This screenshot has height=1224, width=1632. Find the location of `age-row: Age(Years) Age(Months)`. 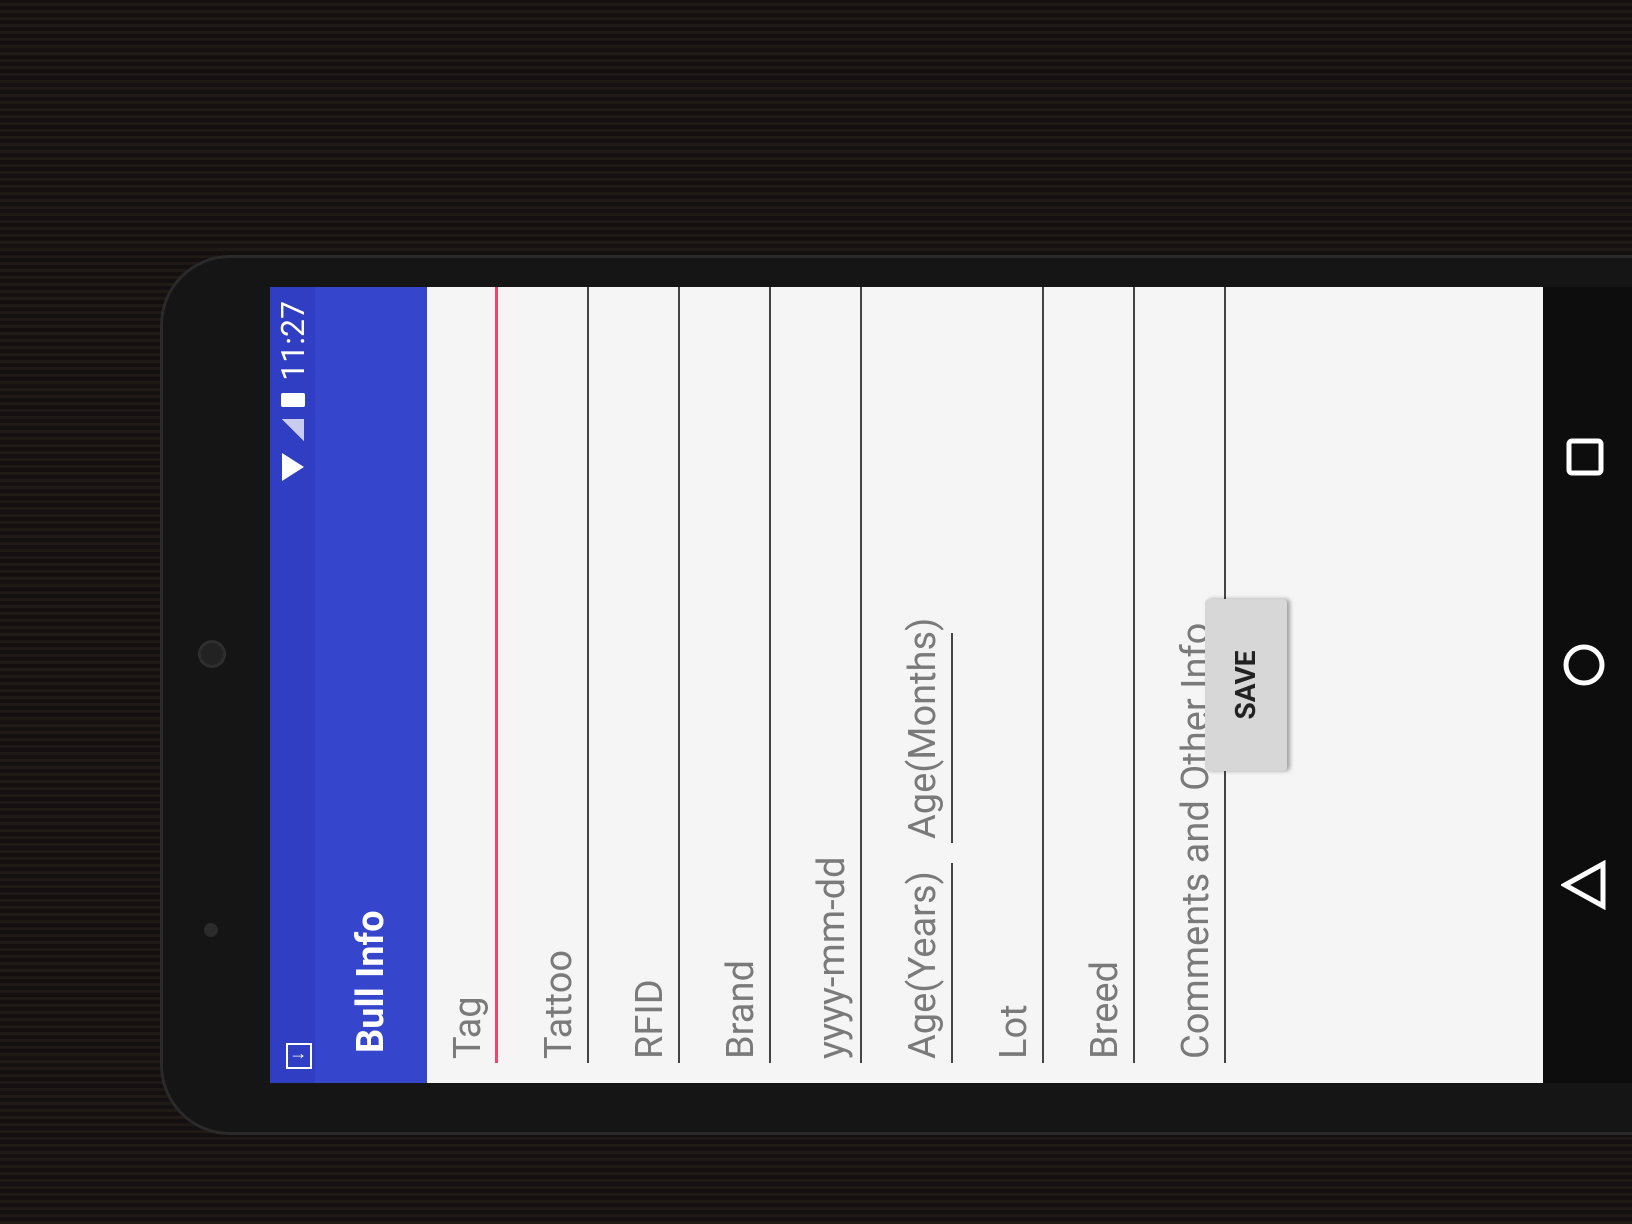

age-row: Age(Years) Age(Months) is located at coordinates (927, 675).